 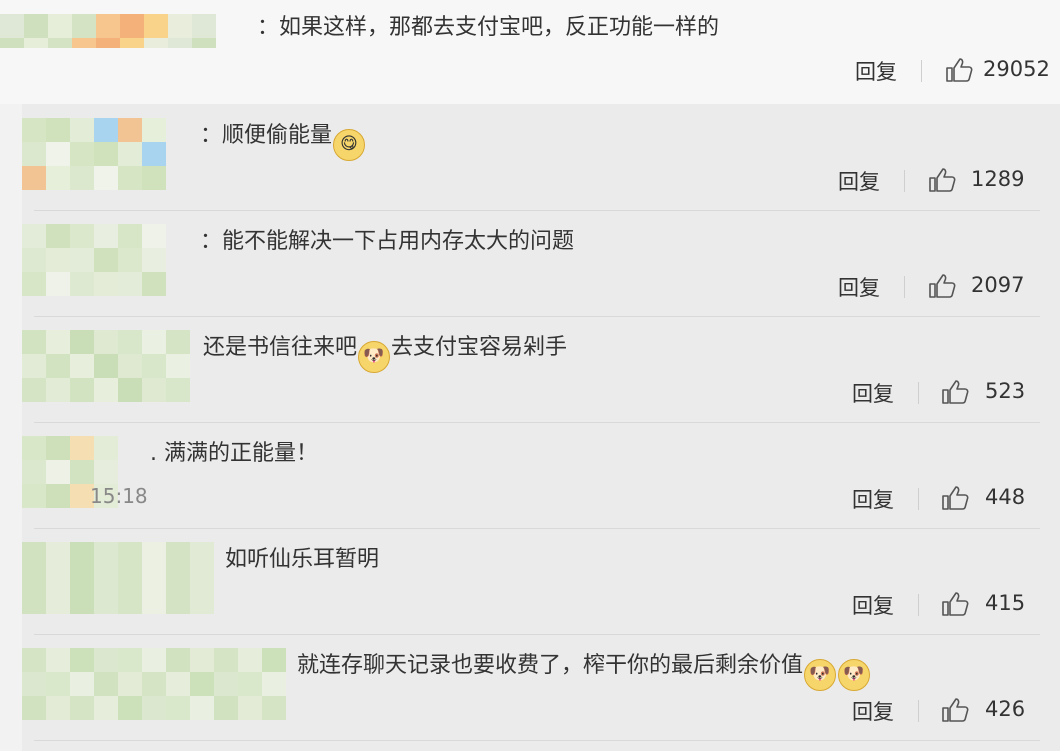 What do you see at coordinates (530, 689) in the screenshot?
I see `comment-item: 就连存聊天记录也要收费了，榨干你的最后剩余价值 🐶 🐶 回复 426` at bounding box center [530, 689].